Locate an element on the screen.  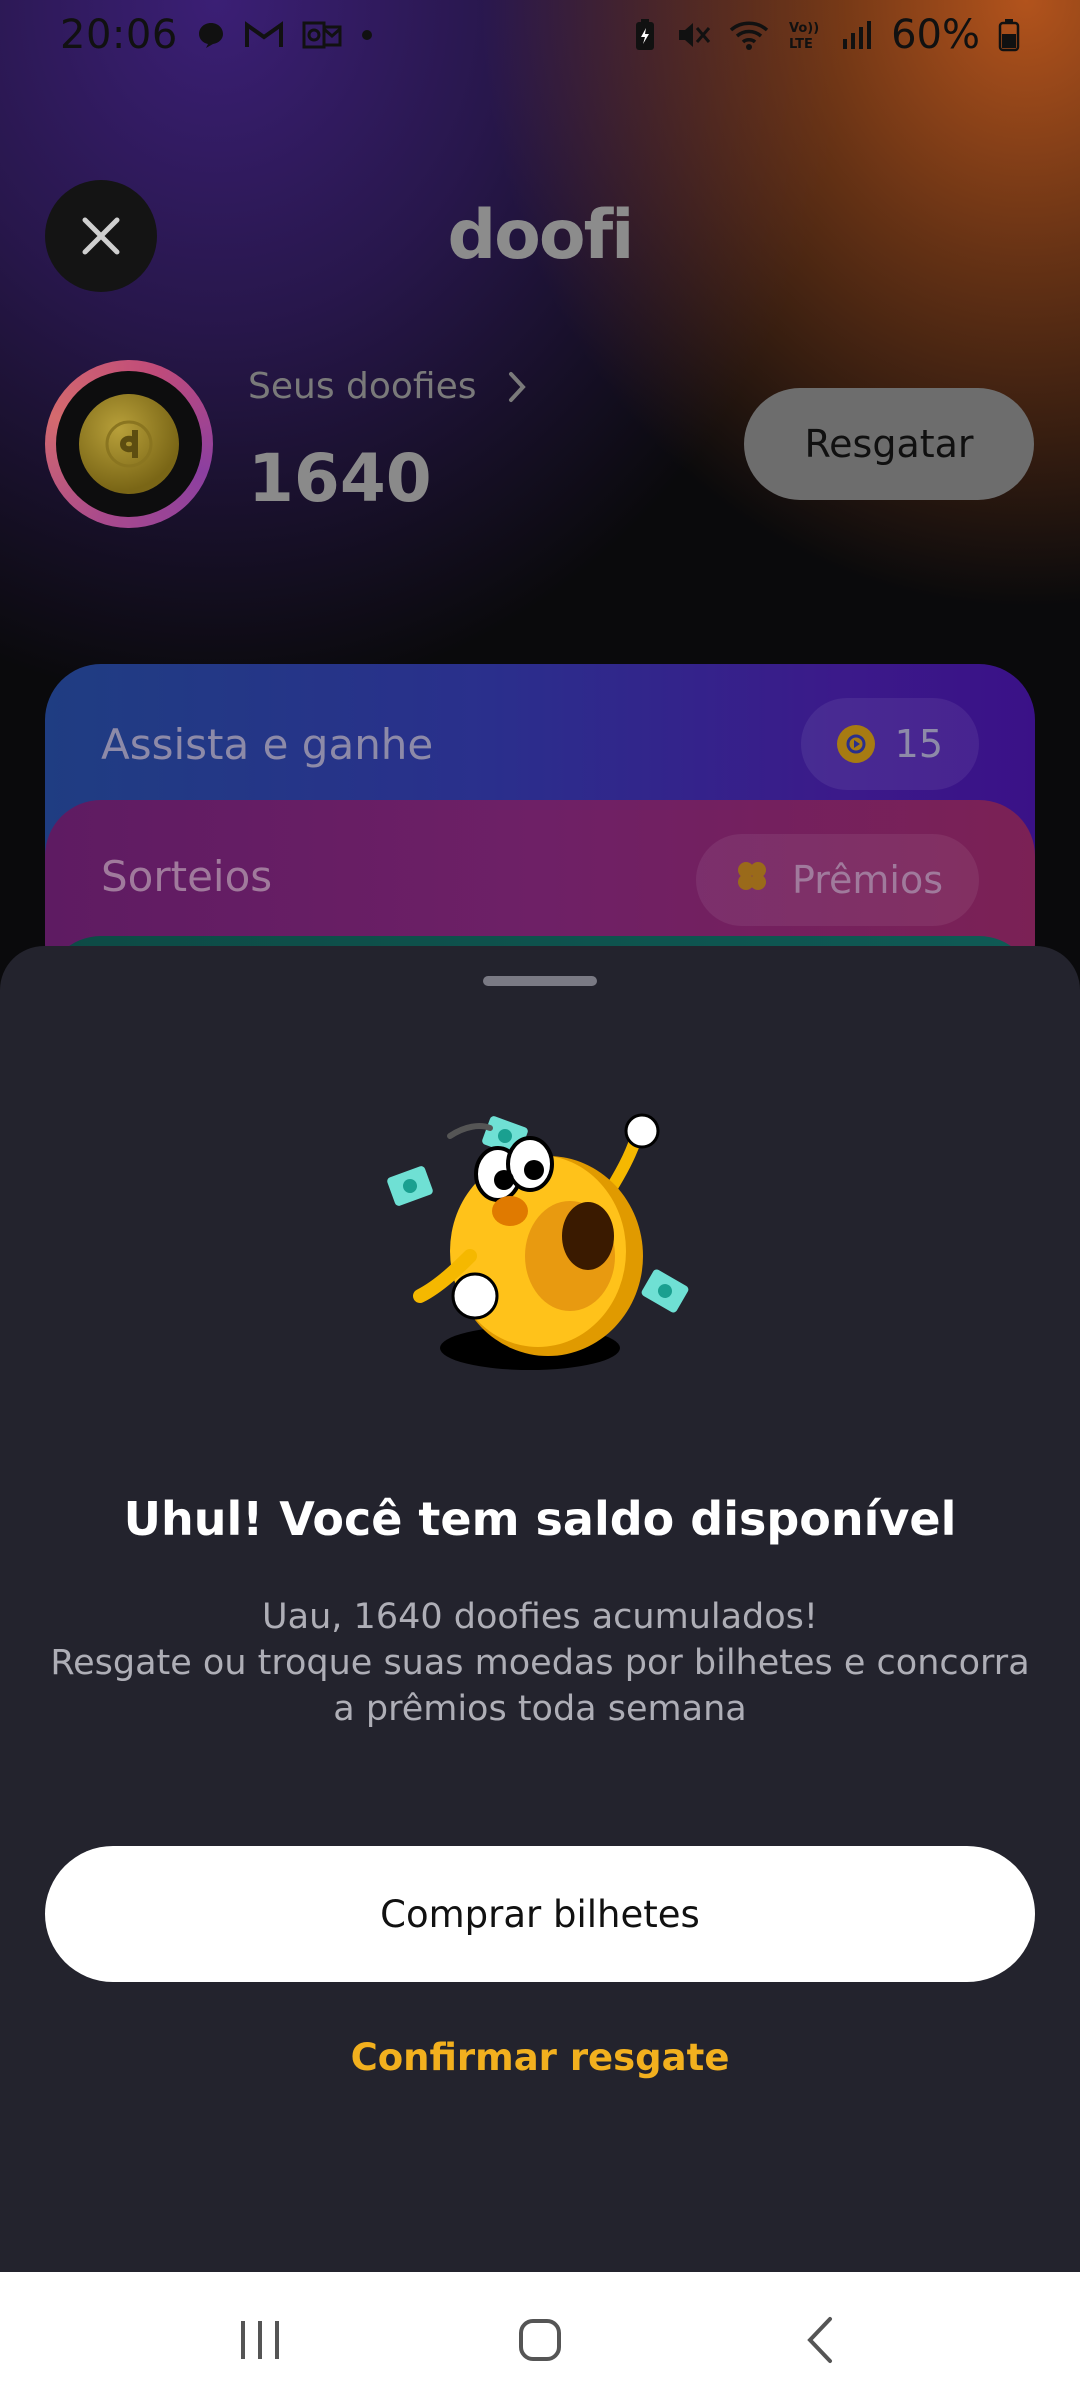
balance-value: 1640 is located at coordinates (340, 478).